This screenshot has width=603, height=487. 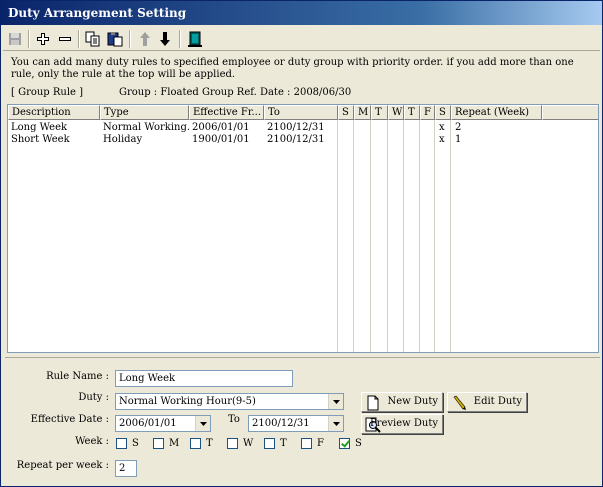 I want to click on arrow-up-icon, so click(x=145, y=39).